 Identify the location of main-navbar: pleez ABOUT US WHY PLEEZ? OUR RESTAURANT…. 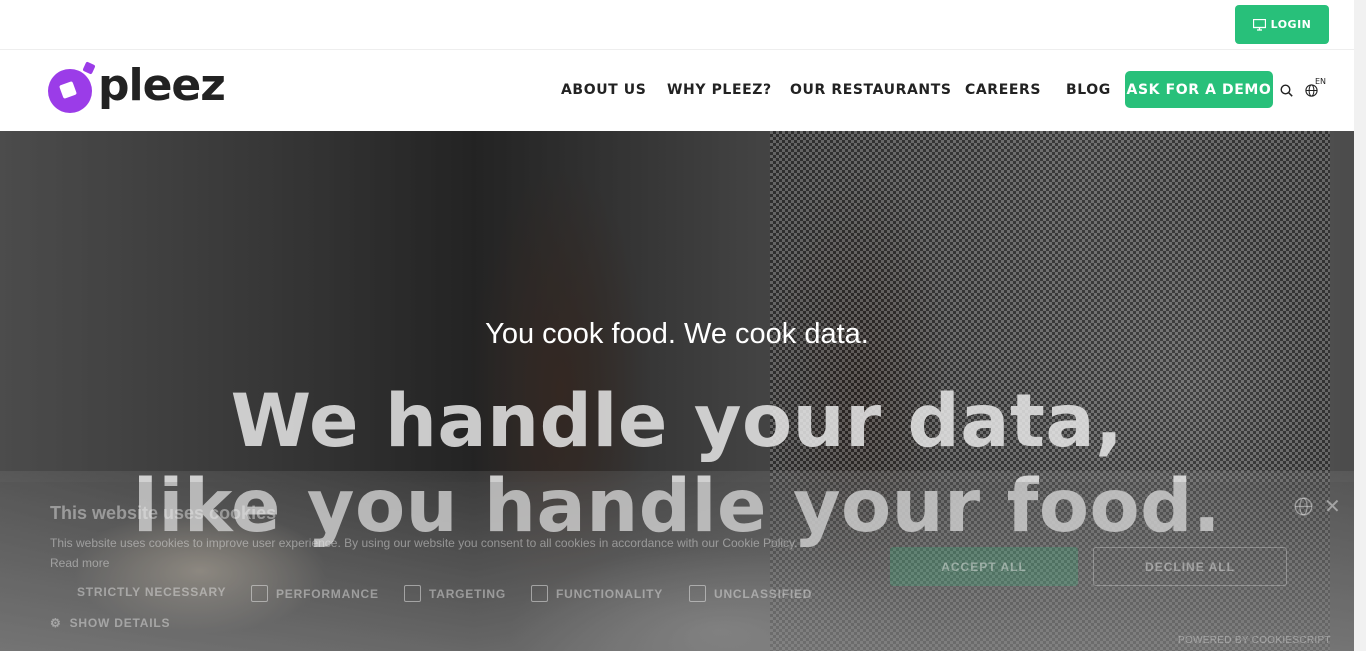
(683, 91).